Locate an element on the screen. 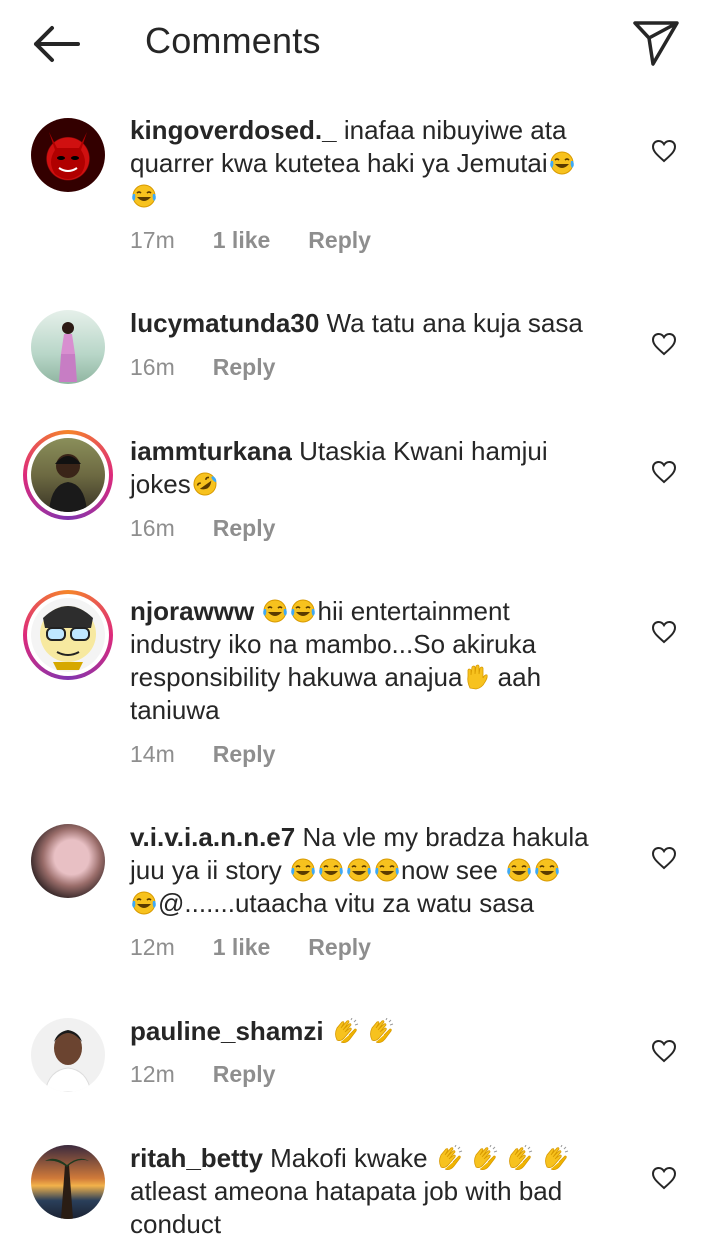 Image resolution: width=719 pixels, height=1247 pixels. comment-username: pauline_shamzi is located at coordinates (227, 1031).